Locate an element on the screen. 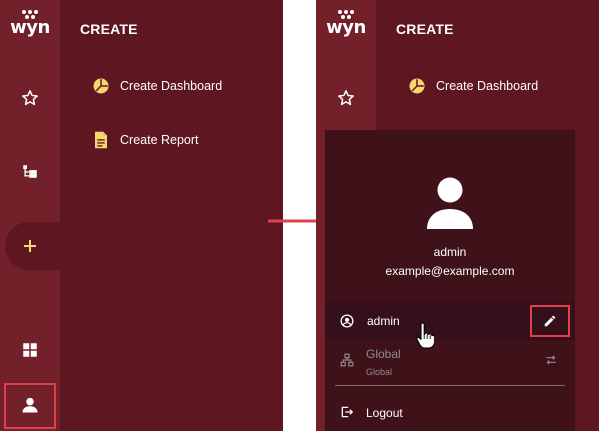 The image size is (599, 431). user-name: admin is located at coordinates (450, 252).